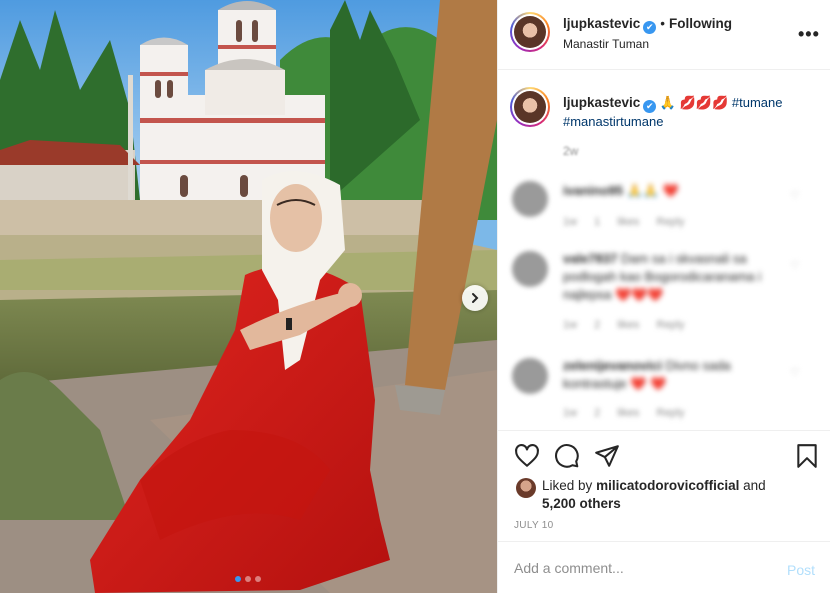 The image size is (830, 593). I want to click on carousel-indicator, so click(248, 579).